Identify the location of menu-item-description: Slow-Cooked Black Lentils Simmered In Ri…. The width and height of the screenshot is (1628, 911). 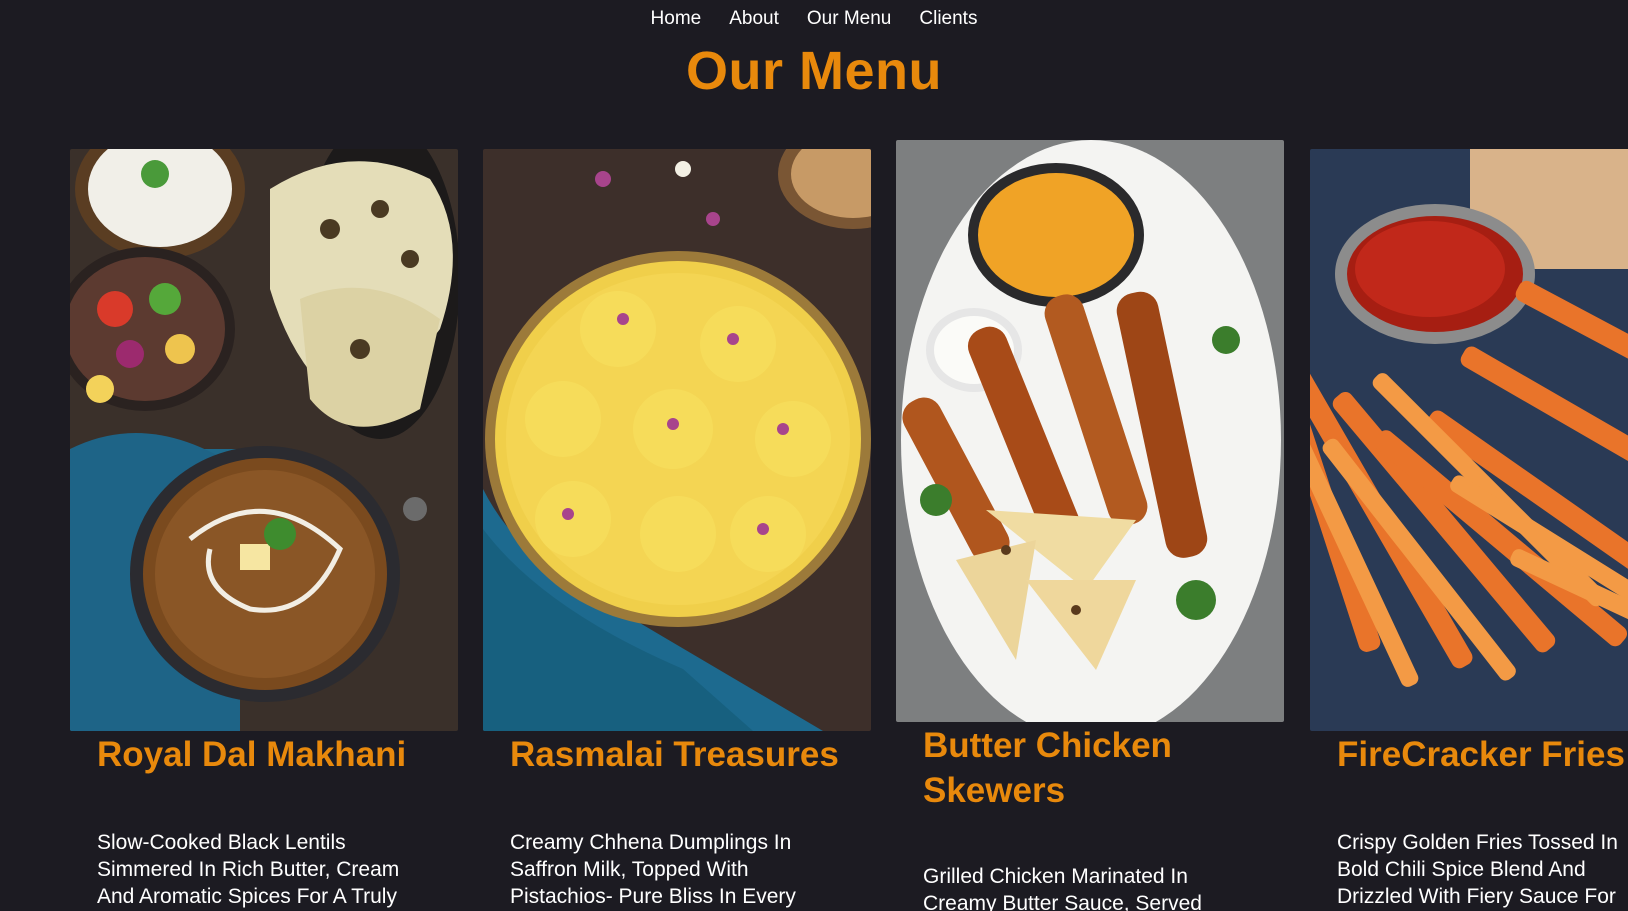
(248, 869).